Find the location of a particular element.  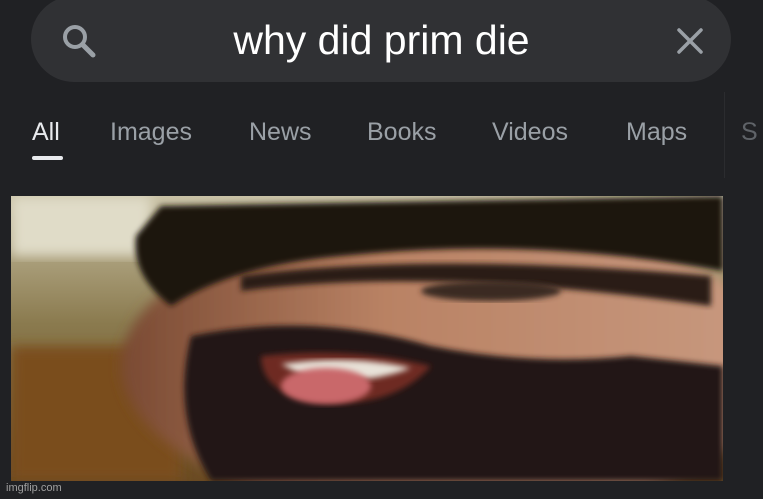

tab-images: Images is located at coordinates (151, 132).